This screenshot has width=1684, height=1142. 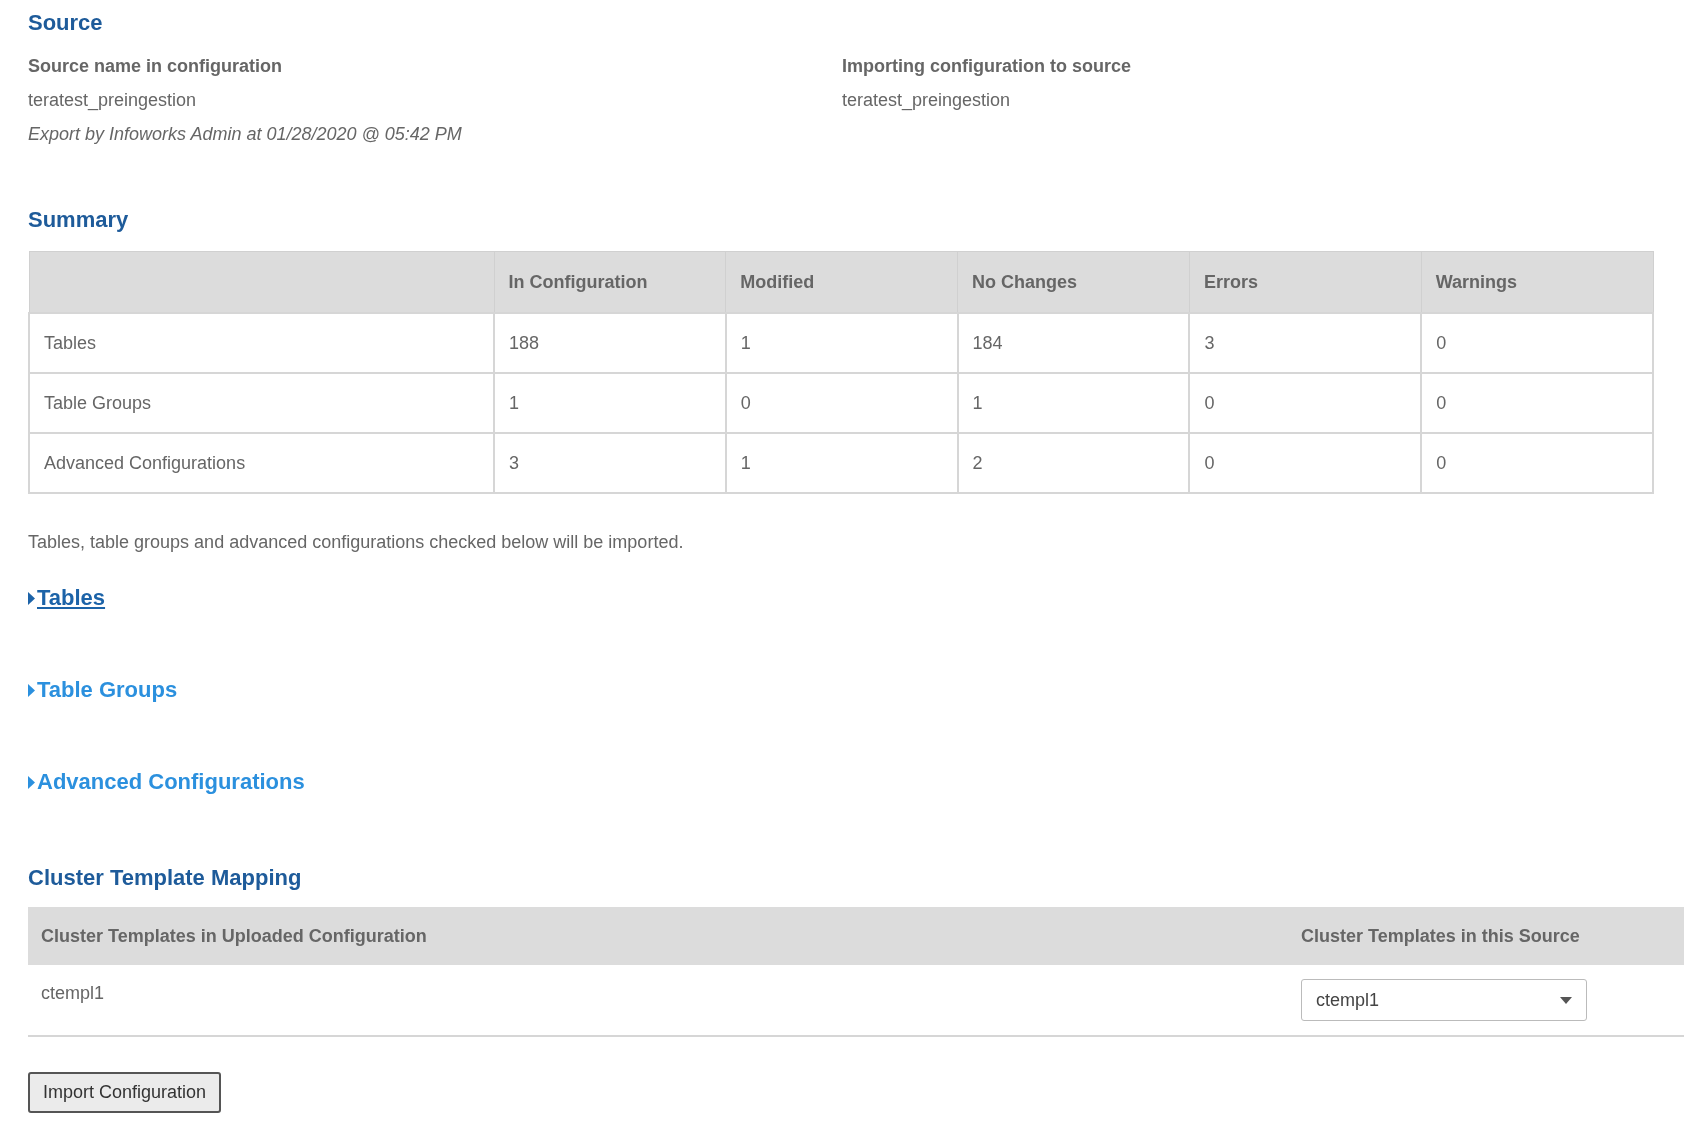 What do you see at coordinates (67, 598) in the screenshot?
I see `section-toggle-link: Tables` at bounding box center [67, 598].